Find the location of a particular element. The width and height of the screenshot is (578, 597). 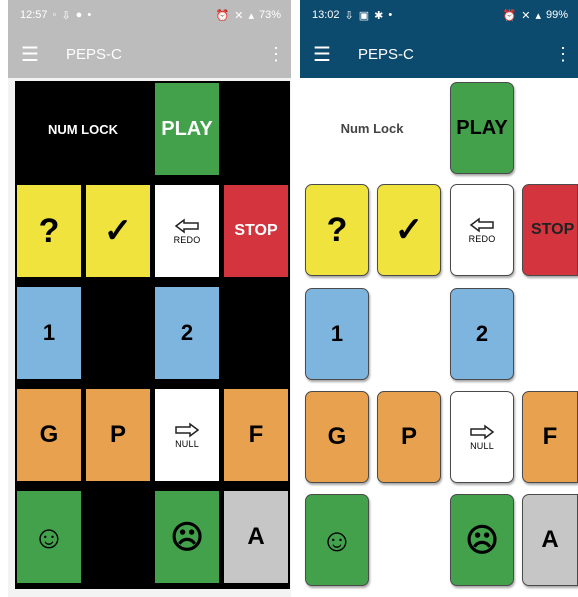

status-time: 13:02 is located at coordinates (326, 15).